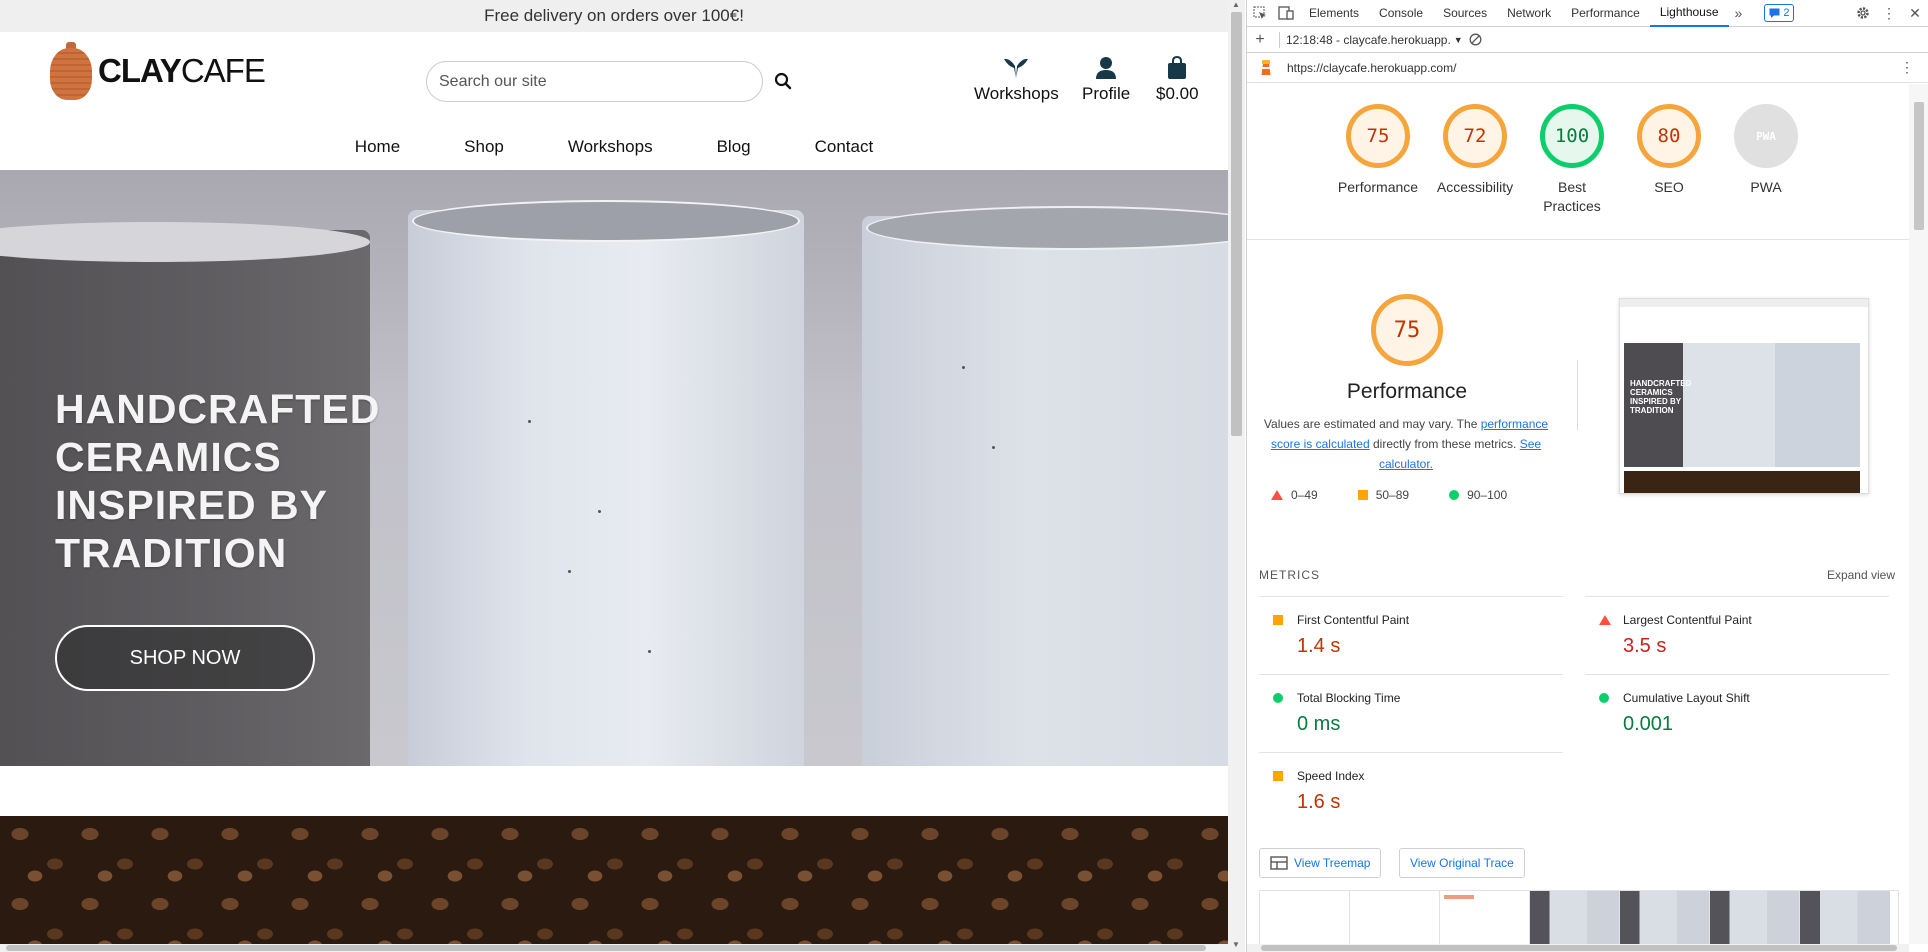 This screenshot has width=1928, height=952. Describe the element at coordinates (484, 154) in the screenshot. I see `nav-shop: Shop` at that location.